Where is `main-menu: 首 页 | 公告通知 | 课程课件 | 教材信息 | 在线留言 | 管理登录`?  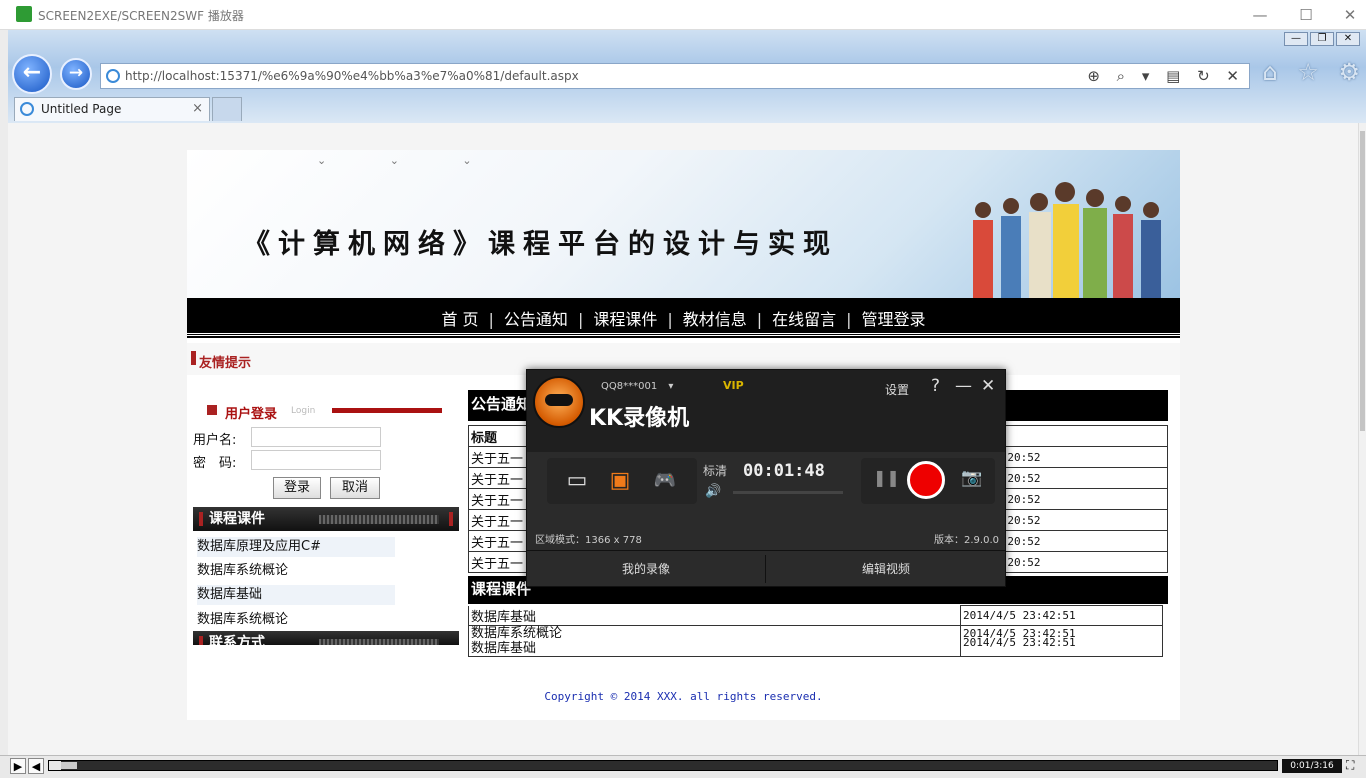
main-menu: 首 页 | 公告通知 | 课程课件 | 教材信息 | 在线留言 | 管理登录 is located at coordinates (683, 317).